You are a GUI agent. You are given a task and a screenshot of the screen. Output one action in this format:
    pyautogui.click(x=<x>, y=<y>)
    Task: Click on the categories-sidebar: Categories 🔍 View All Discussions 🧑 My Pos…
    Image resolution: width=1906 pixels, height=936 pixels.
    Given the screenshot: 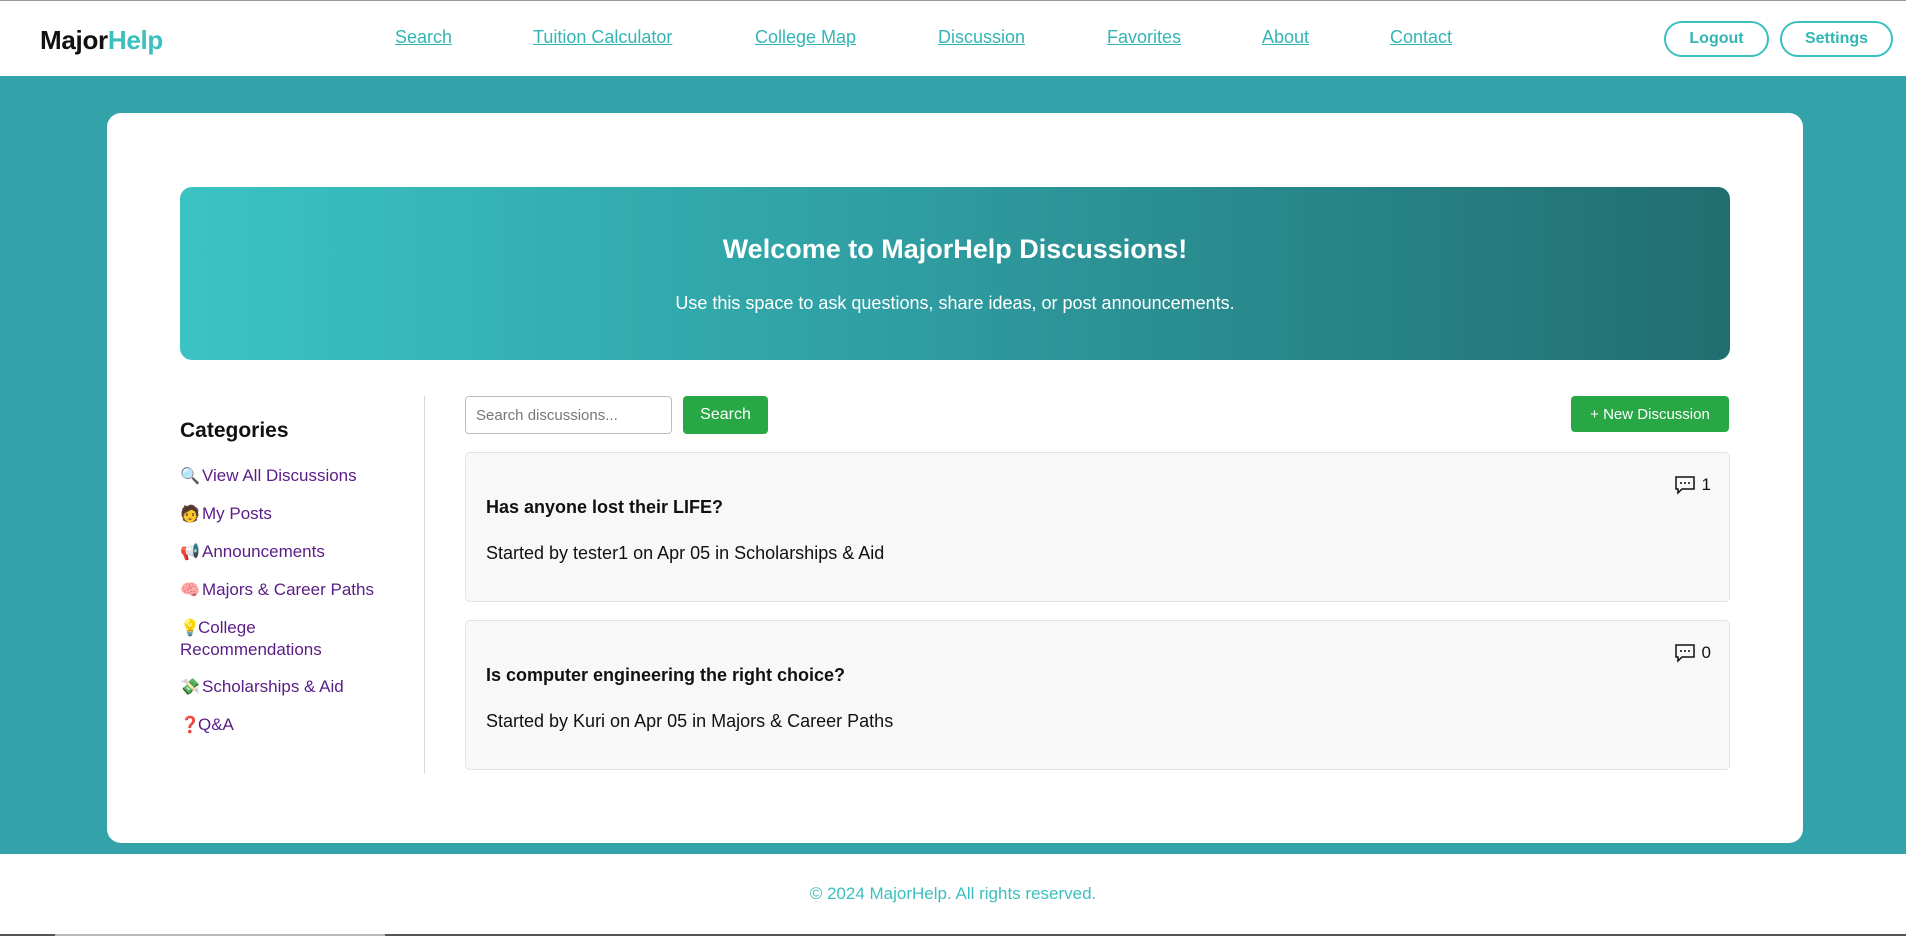 What is the action you would take?
    pyautogui.click(x=302, y=585)
    